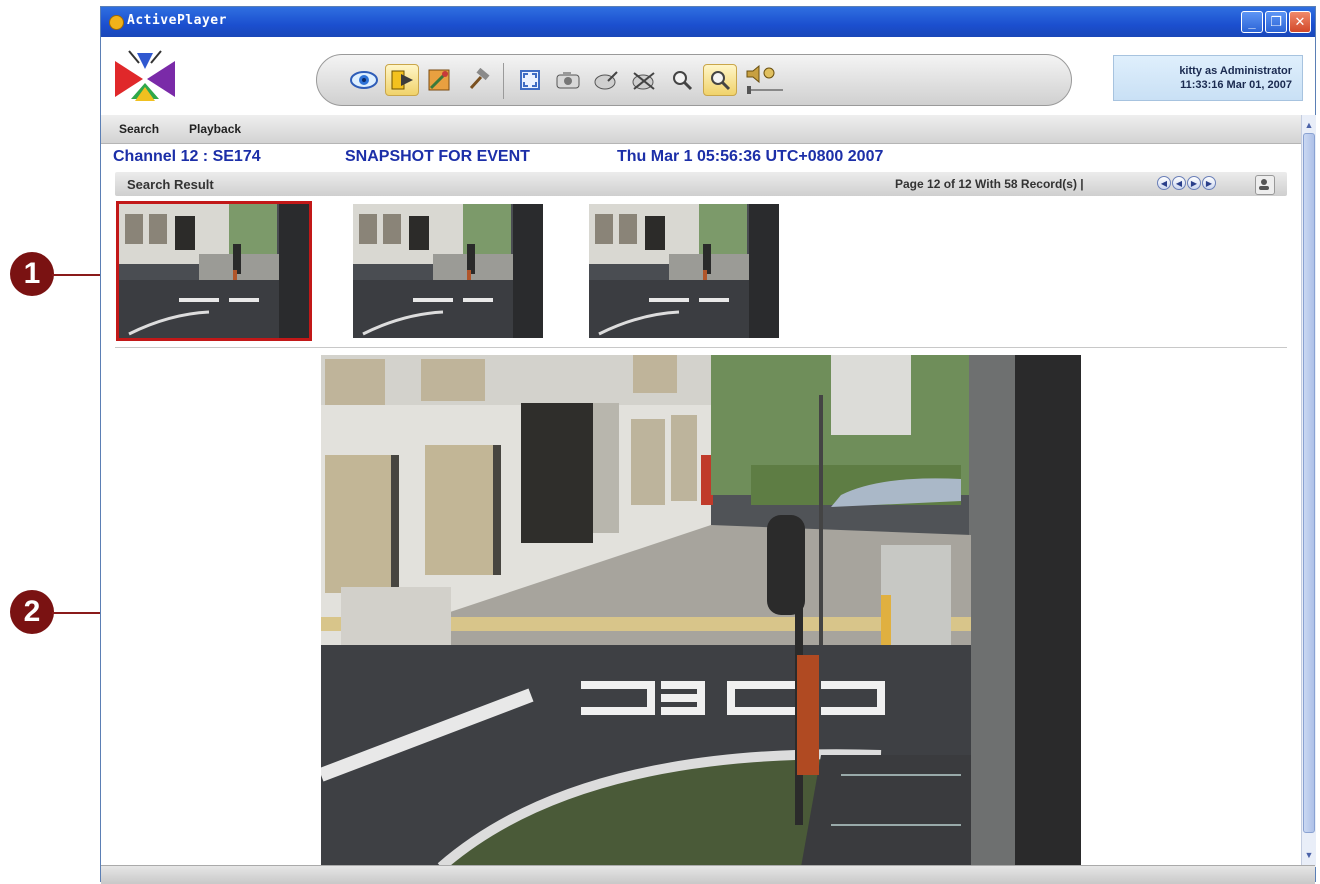  What do you see at coordinates (701, 347) in the screenshot?
I see `thumbnail-divider` at bounding box center [701, 347].